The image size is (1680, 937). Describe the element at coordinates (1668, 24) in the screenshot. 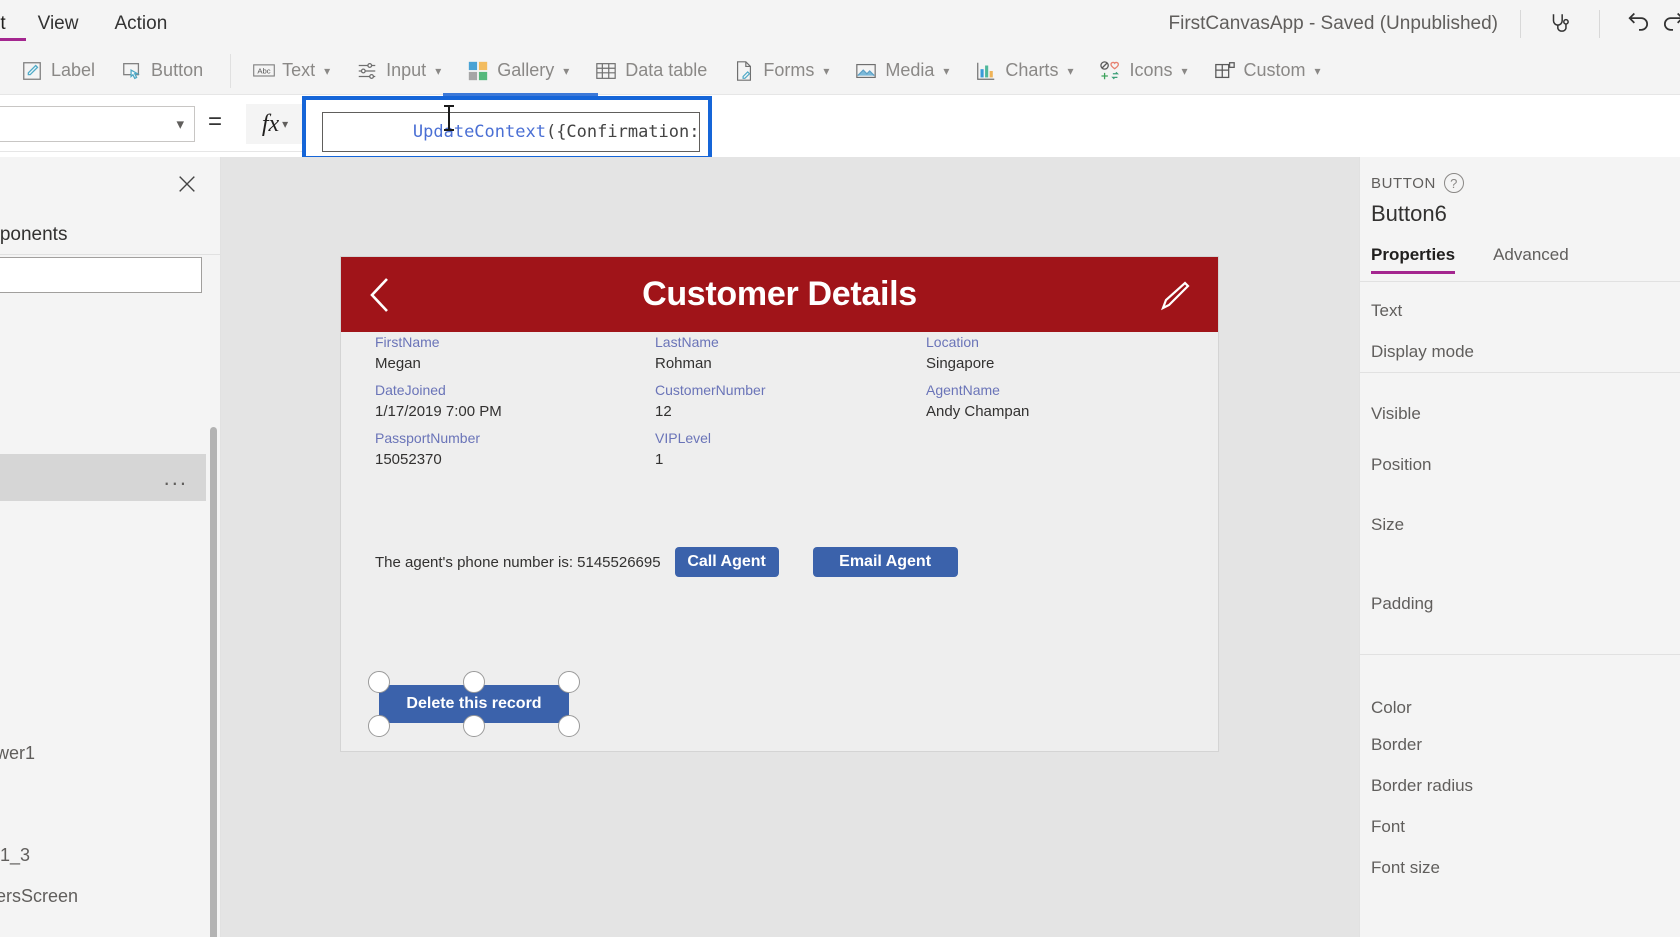

I see `redo-icon` at that location.